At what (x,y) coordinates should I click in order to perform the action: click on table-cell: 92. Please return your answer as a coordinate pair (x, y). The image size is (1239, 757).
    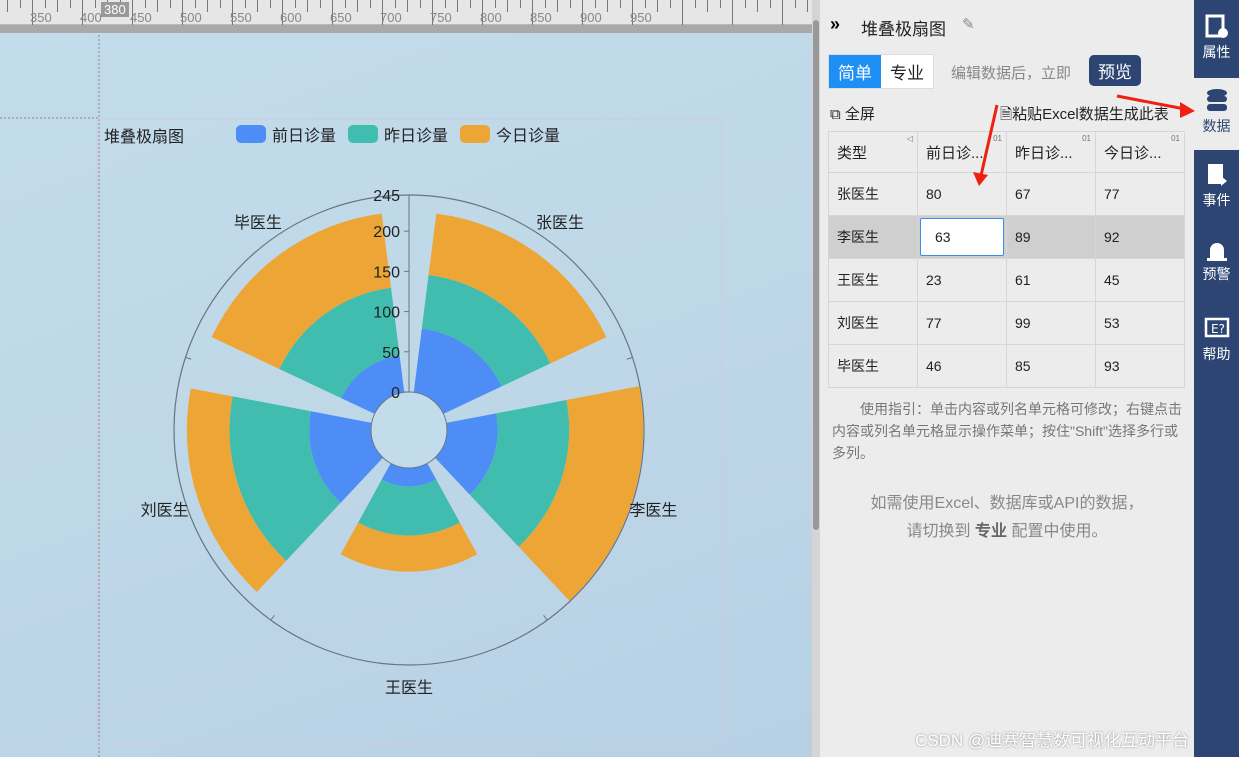
    Looking at the image, I should click on (1140, 237).